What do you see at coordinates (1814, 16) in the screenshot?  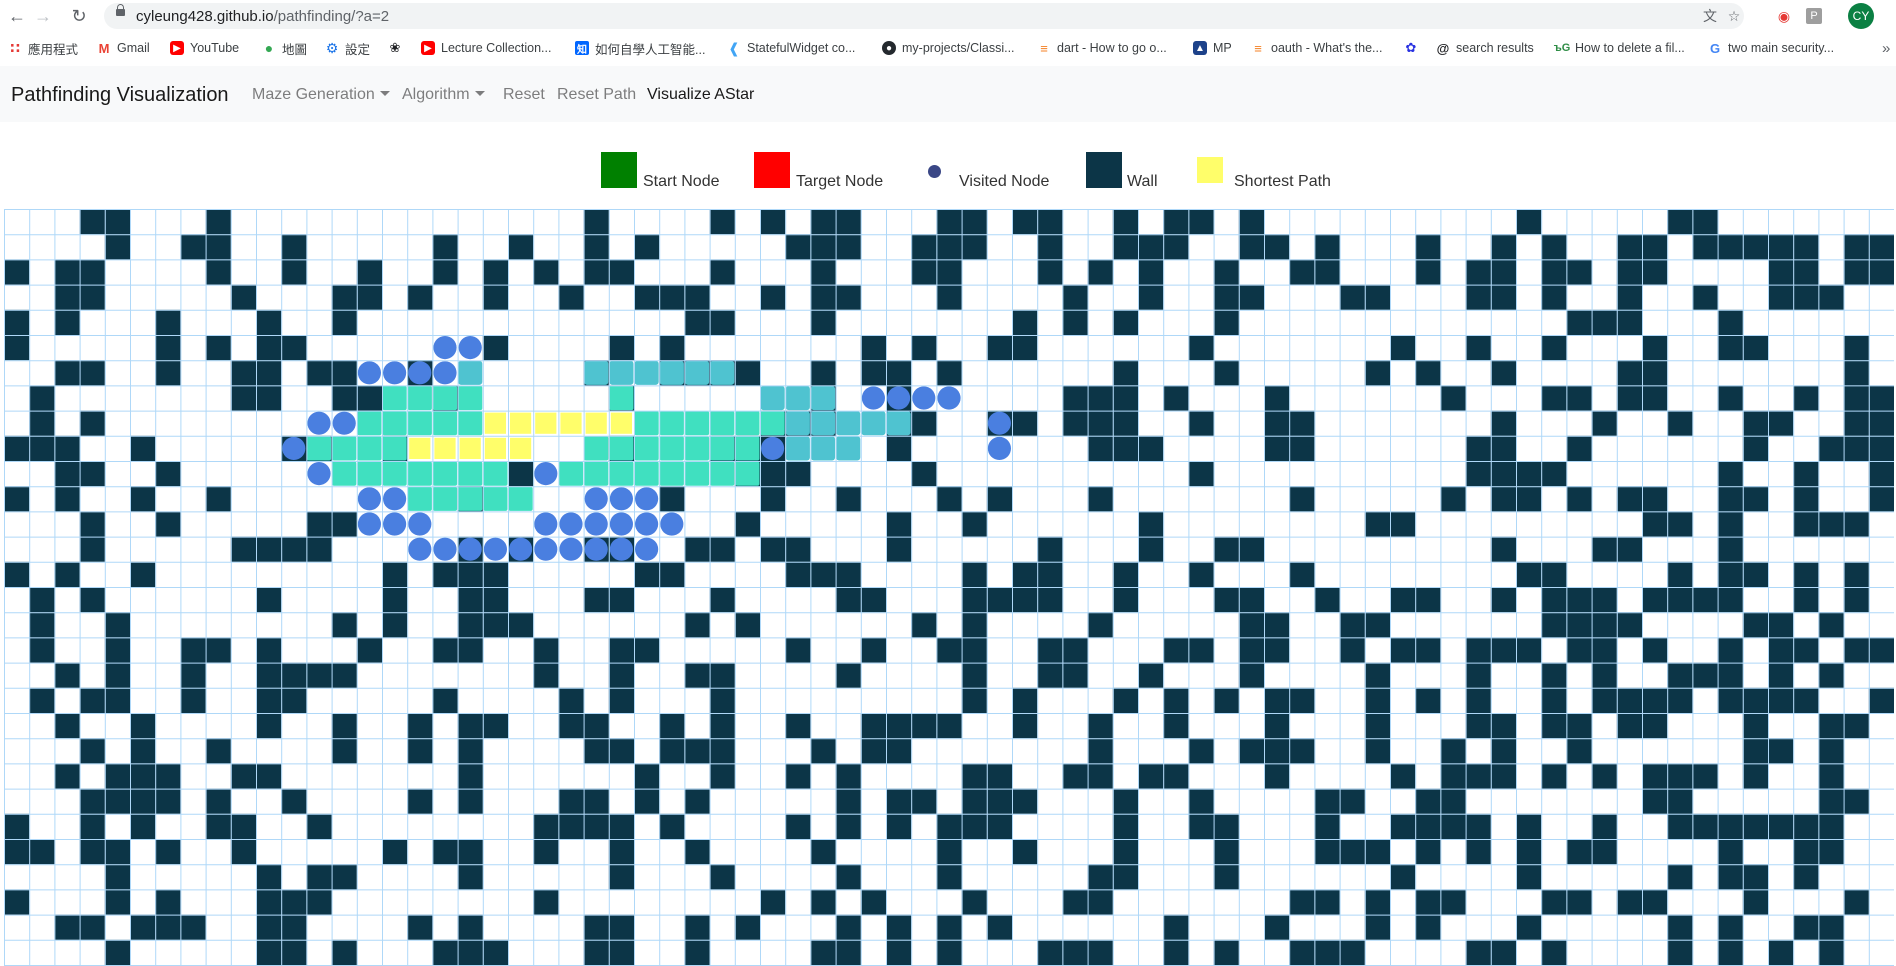 I see `extension-p-icon: P` at bounding box center [1814, 16].